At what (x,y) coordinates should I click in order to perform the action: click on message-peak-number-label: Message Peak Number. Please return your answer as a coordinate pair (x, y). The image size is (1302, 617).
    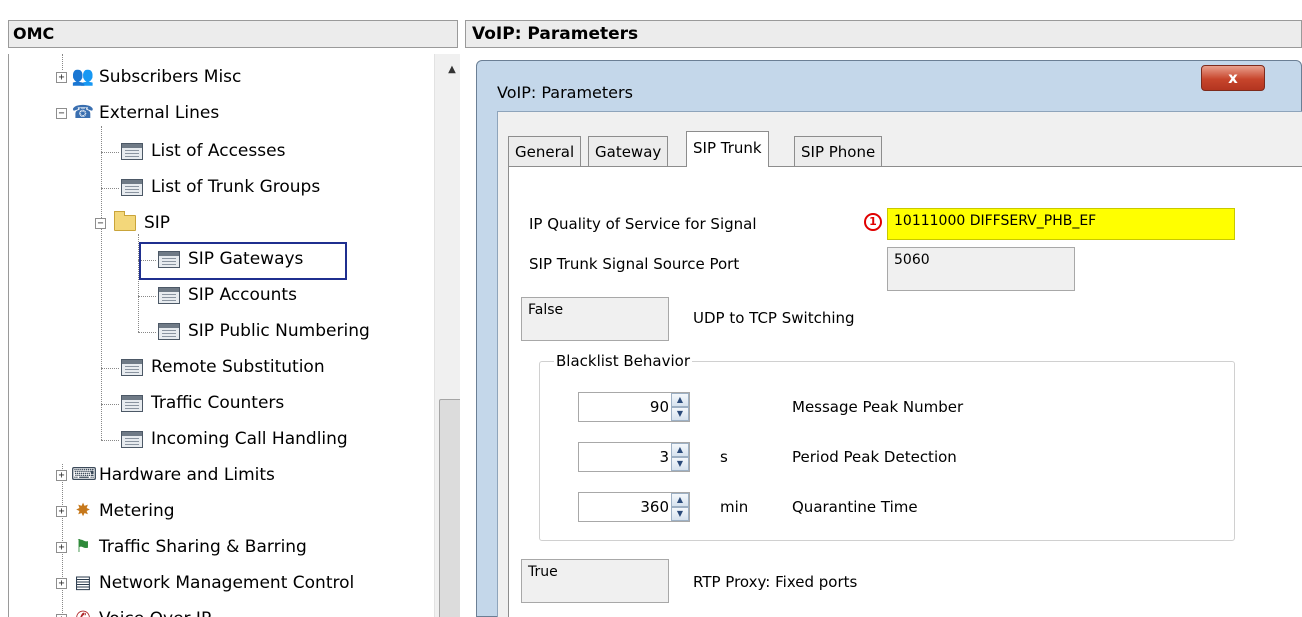
    Looking at the image, I should click on (878, 407).